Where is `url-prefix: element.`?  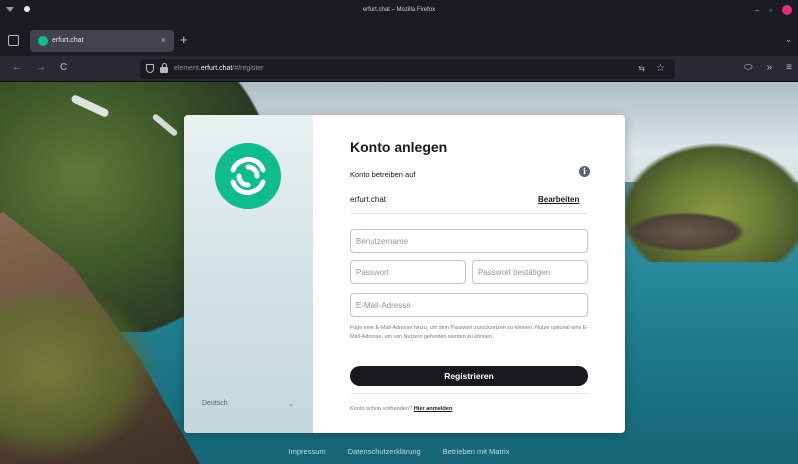 url-prefix: element. is located at coordinates (187, 68).